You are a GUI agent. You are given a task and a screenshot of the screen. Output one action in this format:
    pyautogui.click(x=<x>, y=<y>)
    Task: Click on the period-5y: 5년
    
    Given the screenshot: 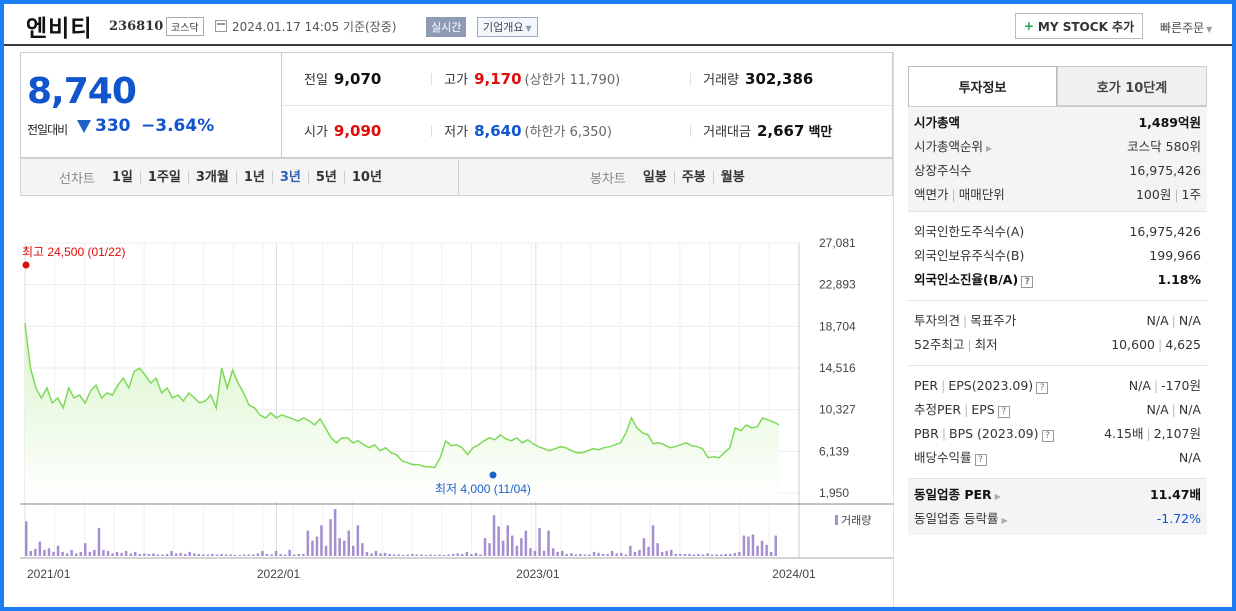 What is the action you would take?
    pyautogui.click(x=325, y=177)
    